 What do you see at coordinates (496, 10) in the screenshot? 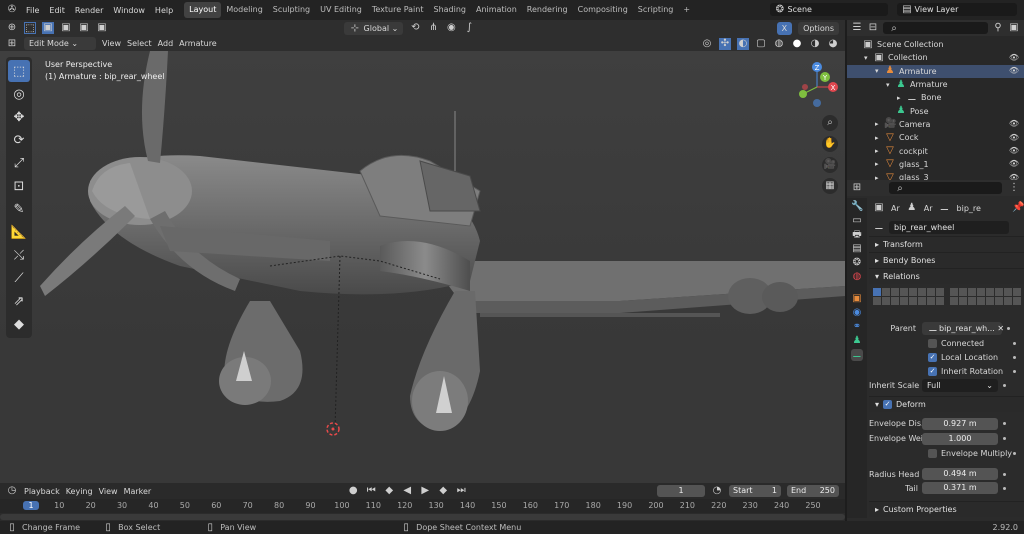
I see `tab-animation: Animation` at bounding box center [496, 10].